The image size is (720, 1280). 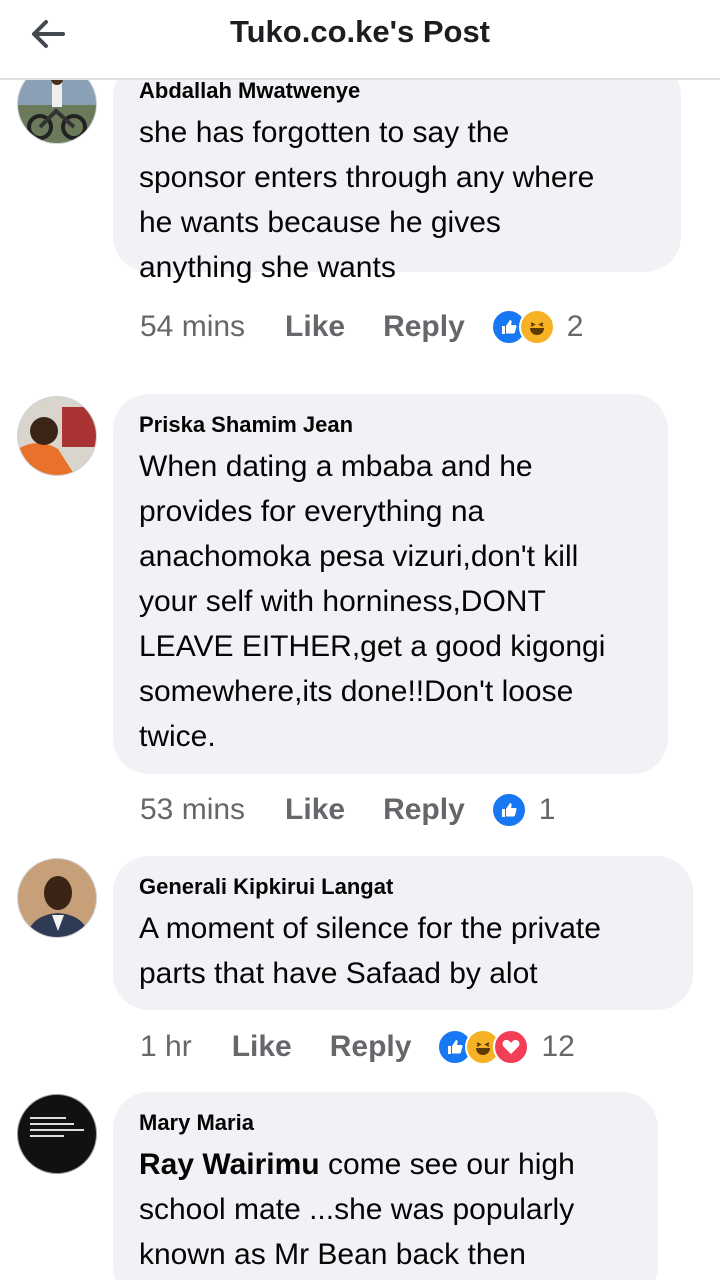 What do you see at coordinates (575, 327) in the screenshot?
I see `reaction-count: 2` at bounding box center [575, 327].